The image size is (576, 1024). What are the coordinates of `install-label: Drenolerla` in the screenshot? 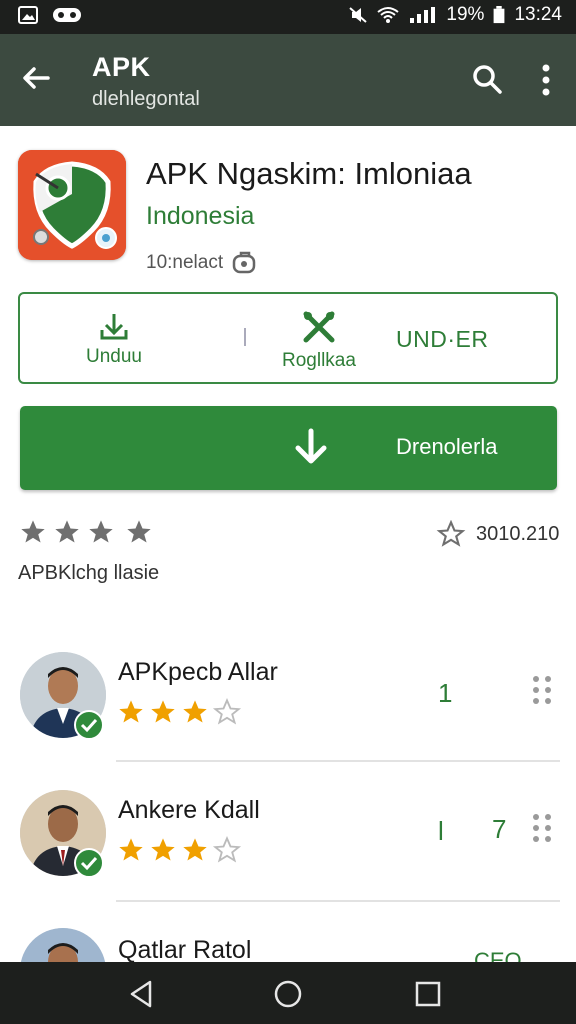 It's located at (447, 446).